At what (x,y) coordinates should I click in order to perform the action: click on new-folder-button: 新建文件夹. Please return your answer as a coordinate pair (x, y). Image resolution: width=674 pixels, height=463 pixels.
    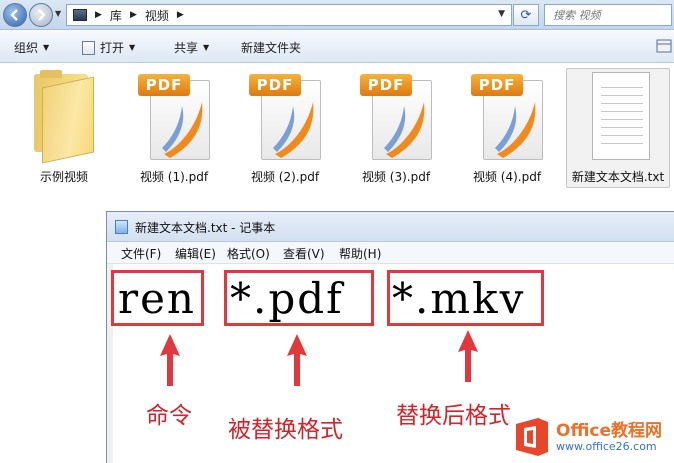
    Looking at the image, I should click on (271, 47).